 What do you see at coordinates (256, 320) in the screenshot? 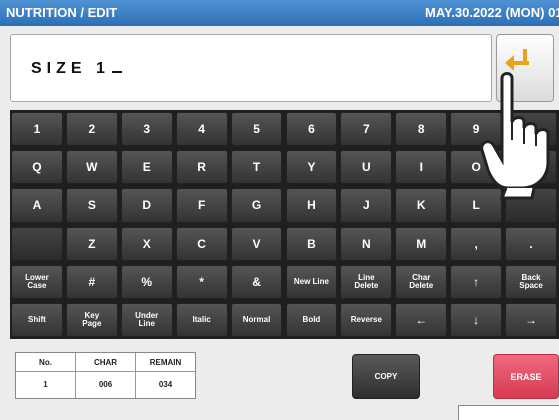
I see `key-normal: Normal` at bounding box center [256, 320].